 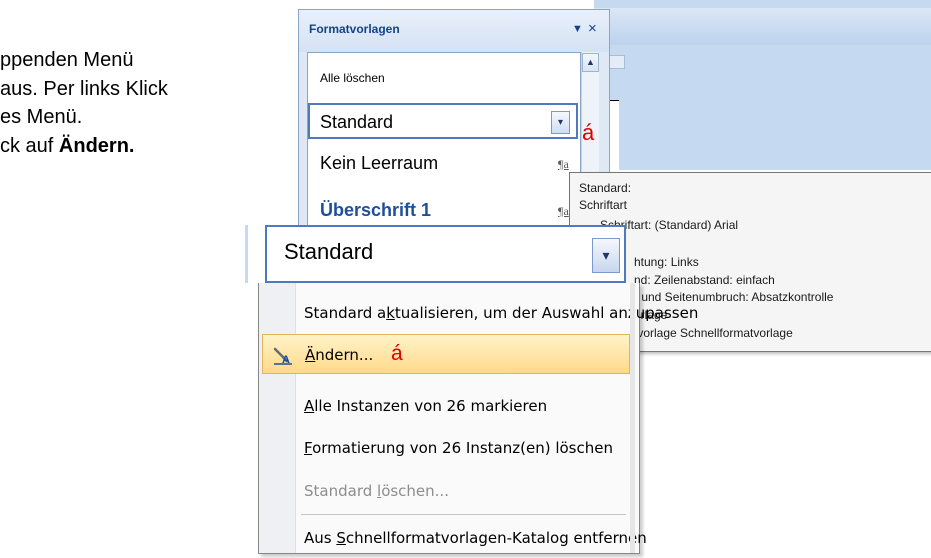 I want to click on clear-all-item: Alle löschen, so click(x=455, y=78).